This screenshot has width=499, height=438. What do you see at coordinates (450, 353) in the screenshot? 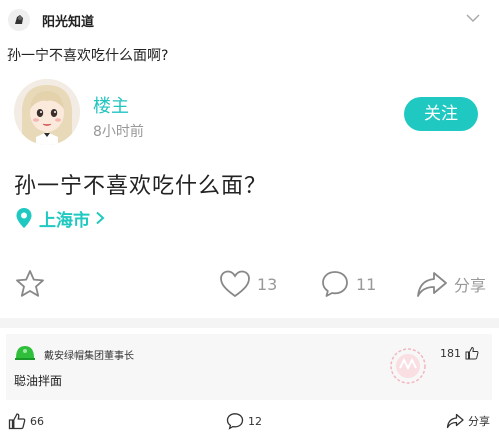
I see `comment-like-count: 181` at bounding box center [450, 353].